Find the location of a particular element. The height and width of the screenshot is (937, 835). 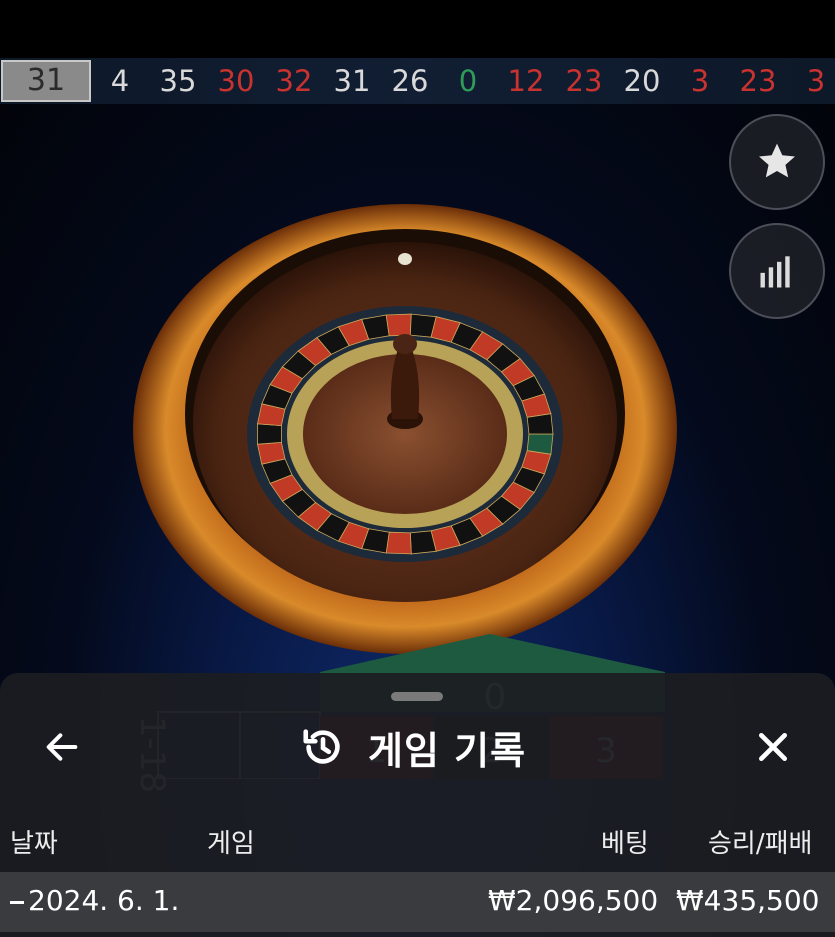

status-bar is located at coordinates (417, 29).